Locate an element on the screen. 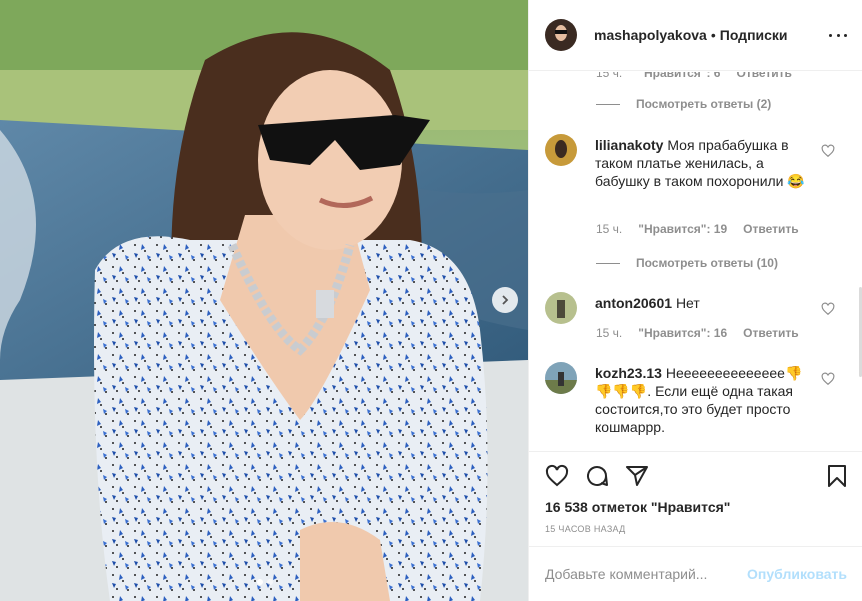 The image size is (862, 601). comment-meta: 15 ч. "Нравится": 6 Ответить is located at coordinates (694, 76).